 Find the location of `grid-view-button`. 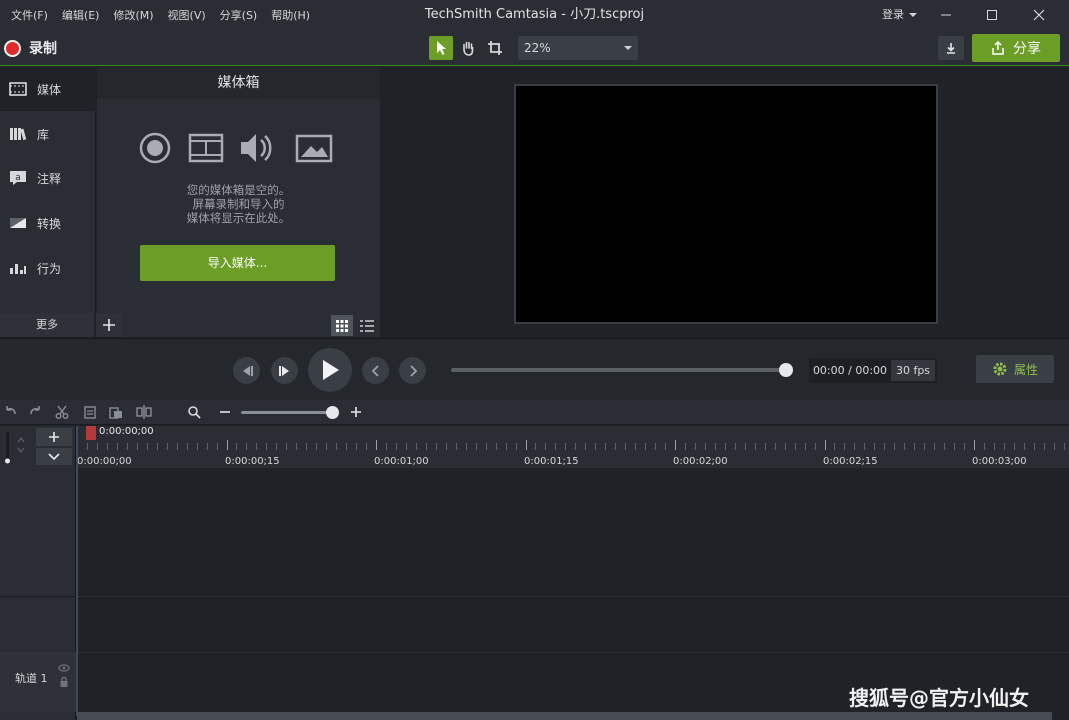

grid-view-button is located at coordinates (342, 325).